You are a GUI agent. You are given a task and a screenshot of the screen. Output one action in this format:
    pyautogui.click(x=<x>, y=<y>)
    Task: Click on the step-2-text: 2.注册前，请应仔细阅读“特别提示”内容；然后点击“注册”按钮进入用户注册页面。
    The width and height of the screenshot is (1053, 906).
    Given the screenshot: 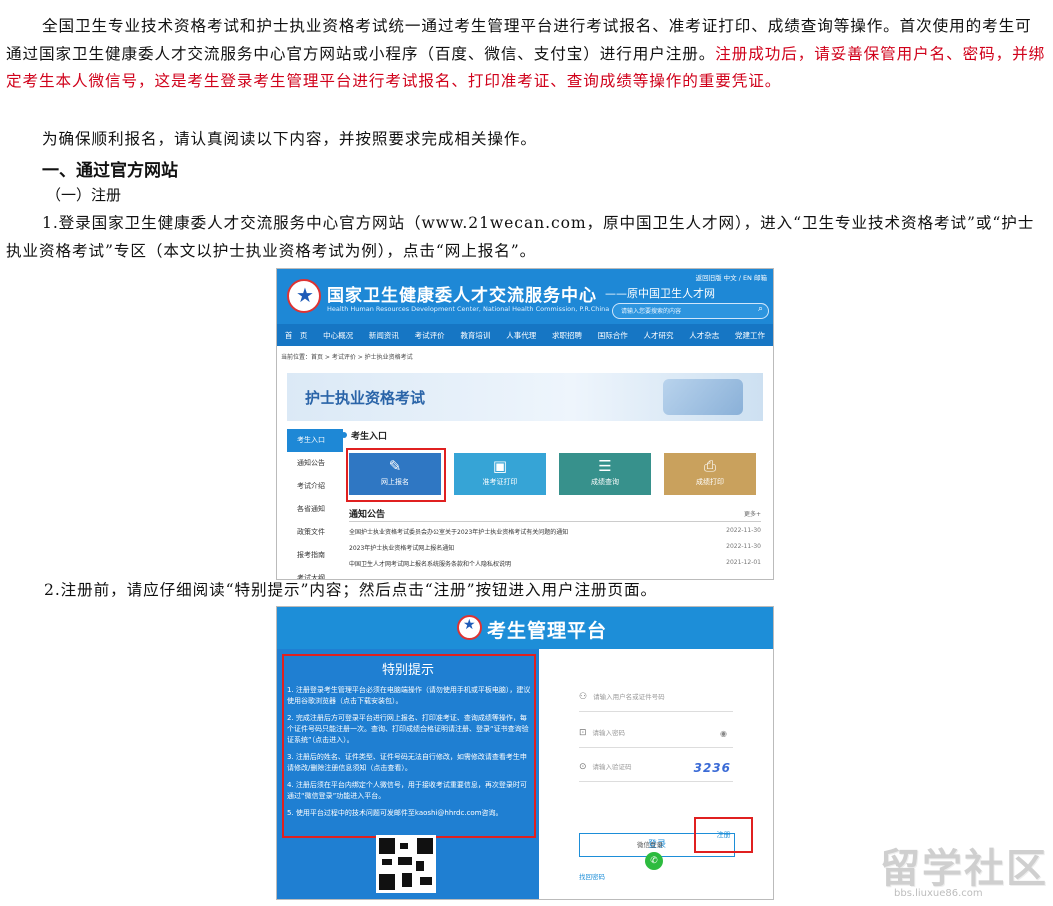 What is the action you would take?
    pyautogui.click(x=350, y=590)
    